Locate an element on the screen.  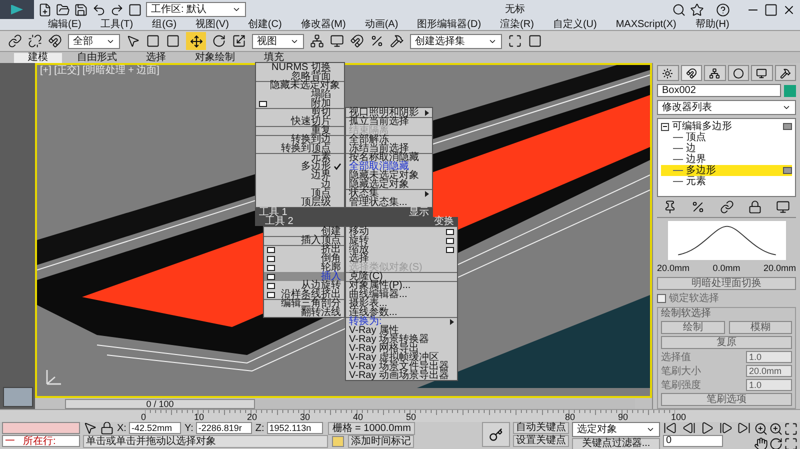
menu-item: 工具(T) is located at coordinates (117, 24).